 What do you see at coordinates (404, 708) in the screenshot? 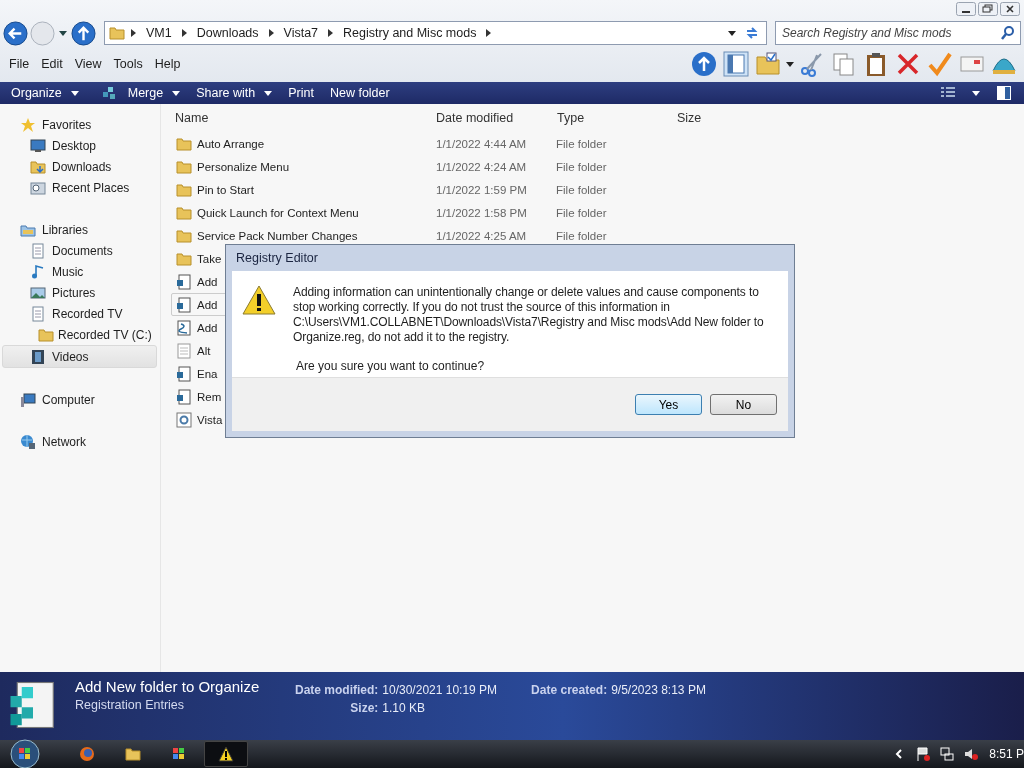
I see `detail-value: 1.10 KB` at bounding box center [404, 708].